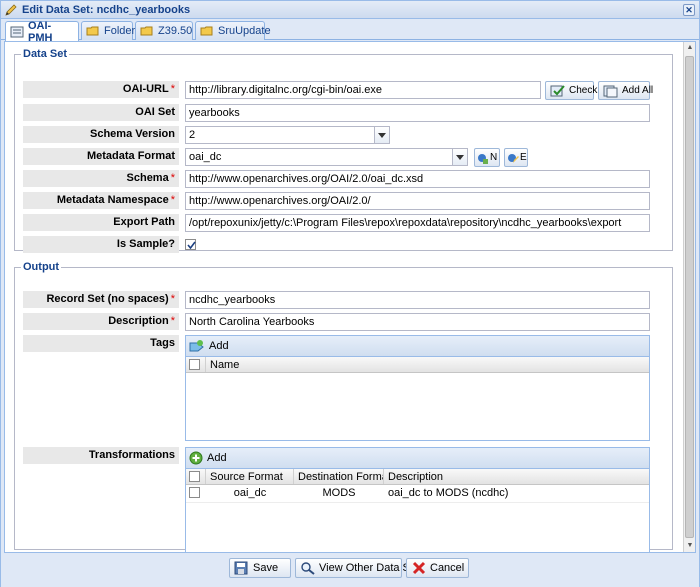  Describe the element at coordinates (192, 135) in the screenshot. I see `schema-version-value: 2` at that location.